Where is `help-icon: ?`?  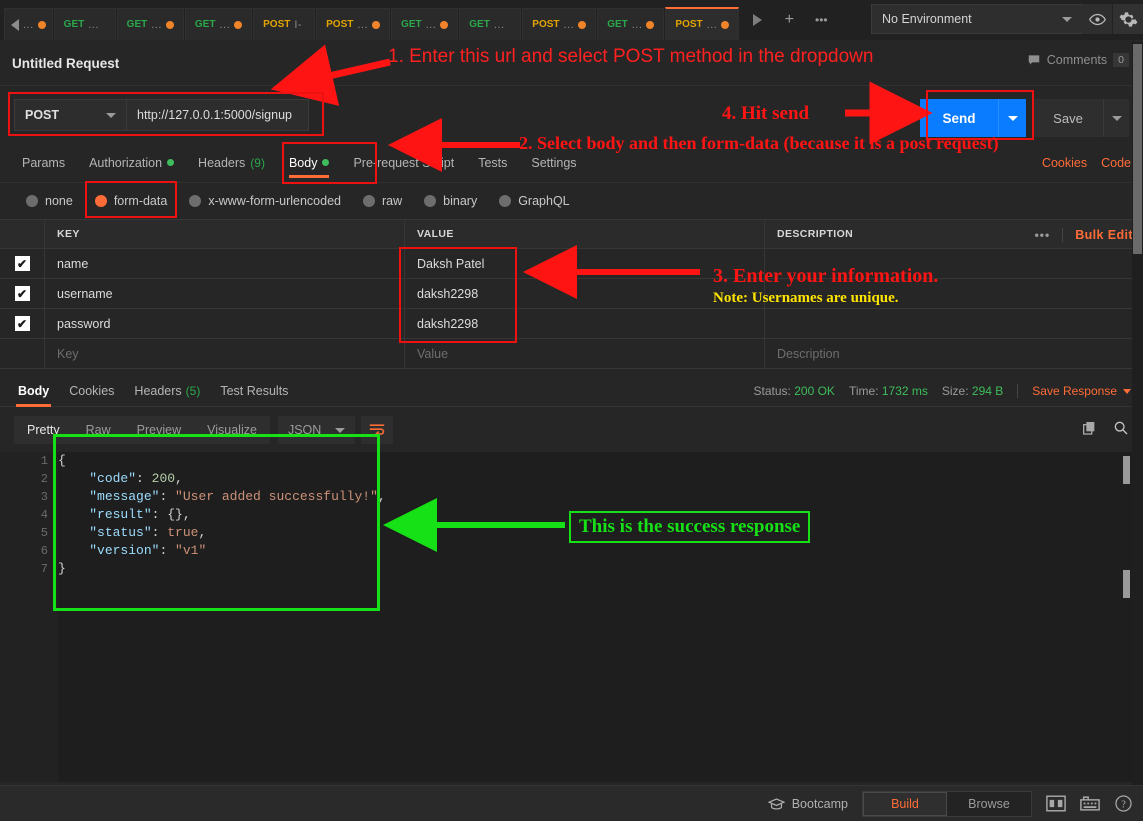
help-icon: ? is located at coordinates (1123, 803).